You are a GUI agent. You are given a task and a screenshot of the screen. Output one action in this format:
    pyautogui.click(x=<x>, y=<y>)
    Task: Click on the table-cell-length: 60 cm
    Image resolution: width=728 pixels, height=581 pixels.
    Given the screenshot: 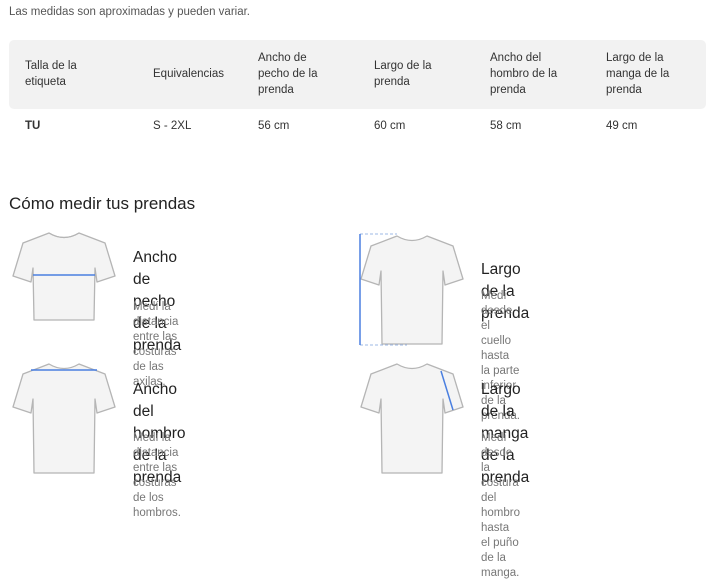 What is the action you would take?
    pyautogui.click(x=390, y=126)
    